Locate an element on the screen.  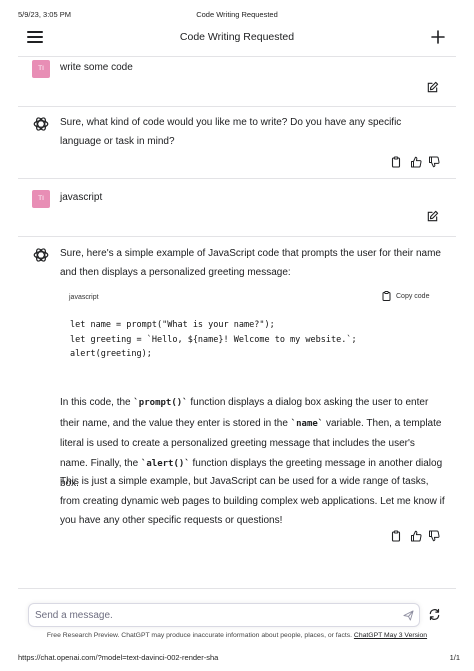
send-icon is located at coordinates (408, 615).